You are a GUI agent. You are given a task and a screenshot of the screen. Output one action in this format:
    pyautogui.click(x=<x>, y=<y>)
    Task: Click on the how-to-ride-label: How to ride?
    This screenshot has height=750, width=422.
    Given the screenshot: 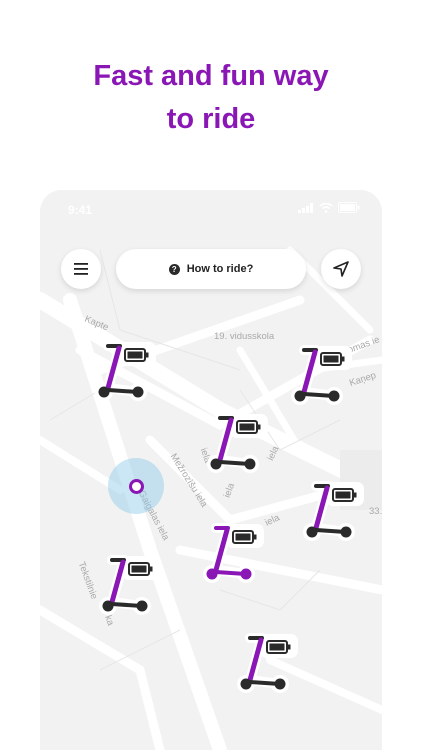 What is the action you would take?
    pyautogui.click(x=220, y=269)
    